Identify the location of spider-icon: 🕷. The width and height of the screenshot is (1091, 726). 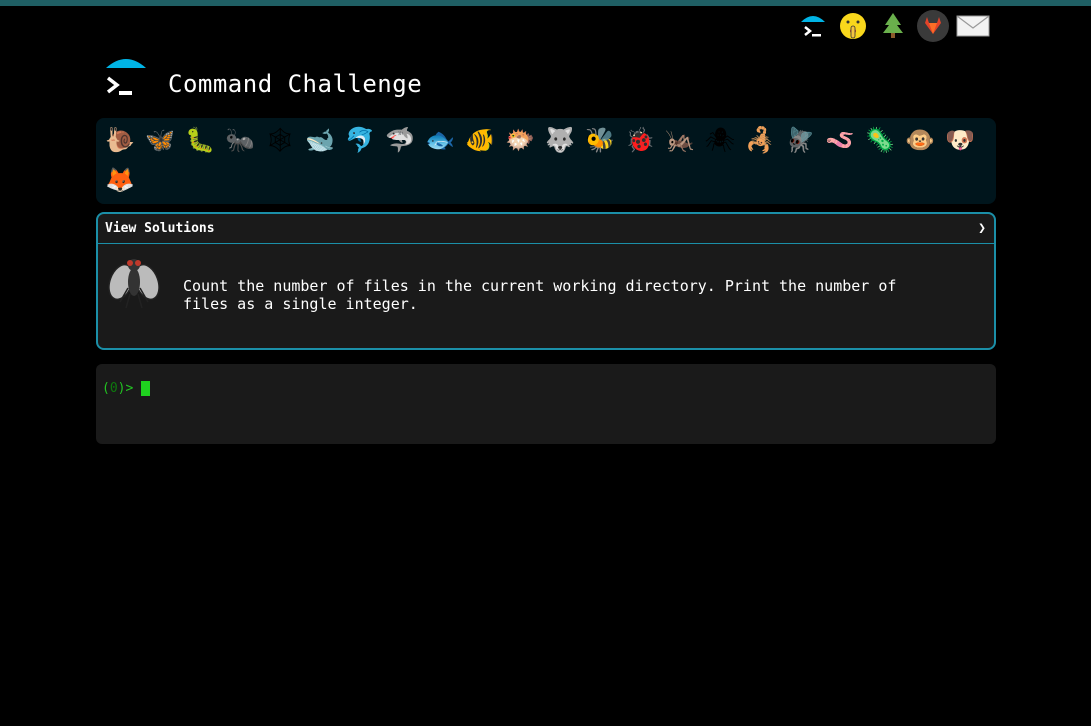
(720, 140).